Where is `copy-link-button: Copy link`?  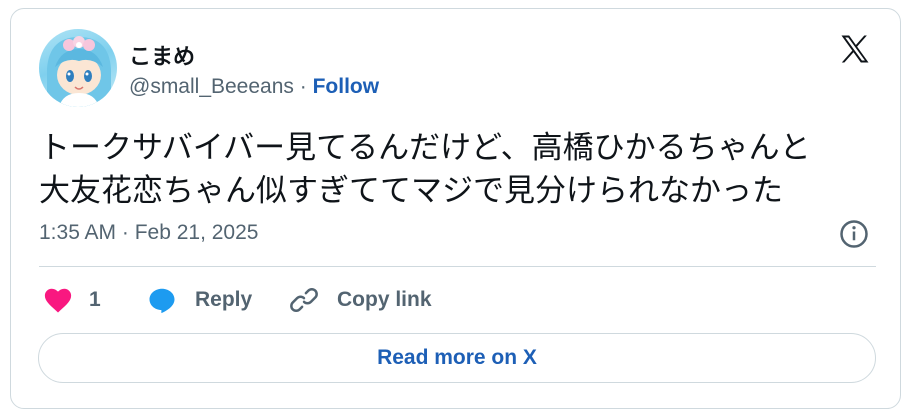
copy-link-button: Copy link is located at coordinates (360, 300).